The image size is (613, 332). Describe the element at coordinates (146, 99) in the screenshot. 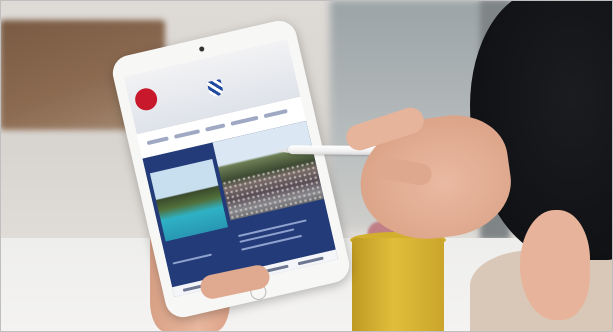

I see `logo-mark-icon` at that location.